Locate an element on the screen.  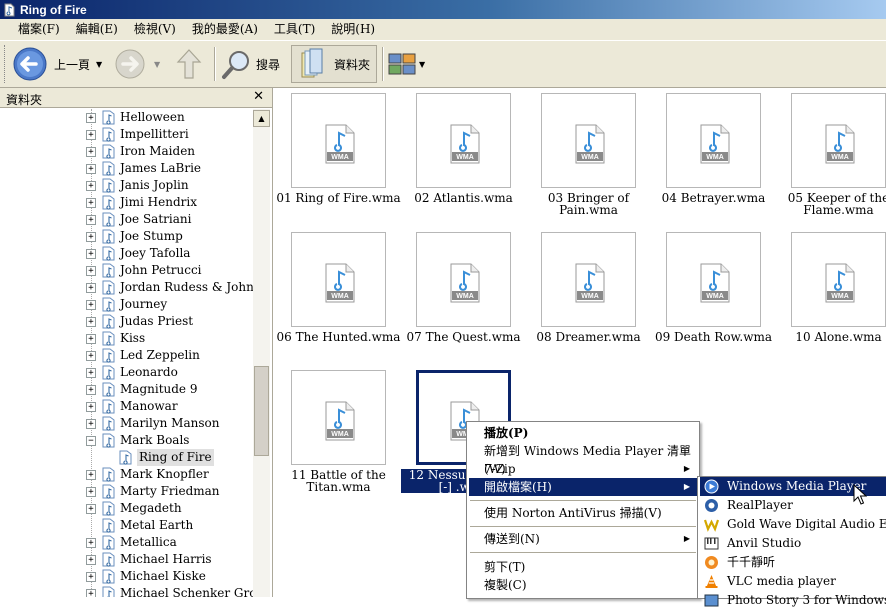
menu-view: 檢視(V) is located at coordinates (155, 29).